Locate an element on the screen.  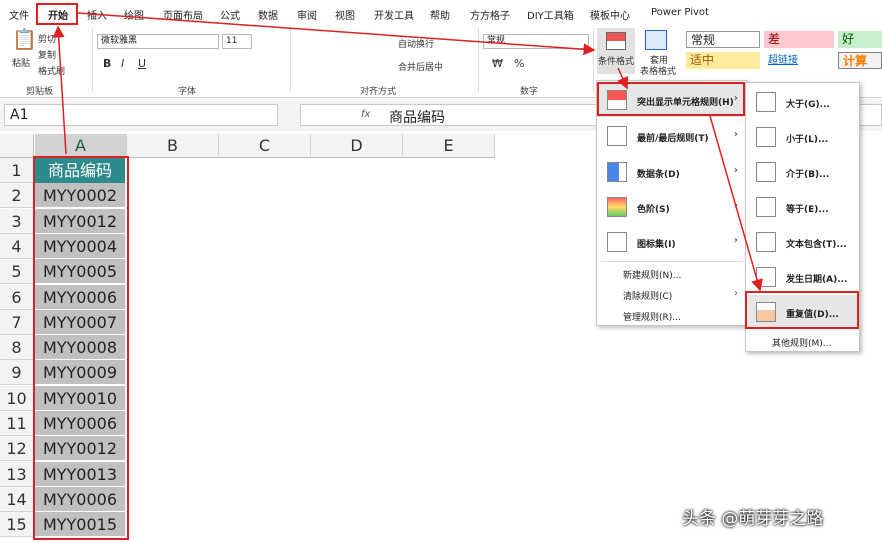
watermark: 头条 @萌芽芽之路 is located at coordinates (753, 519).